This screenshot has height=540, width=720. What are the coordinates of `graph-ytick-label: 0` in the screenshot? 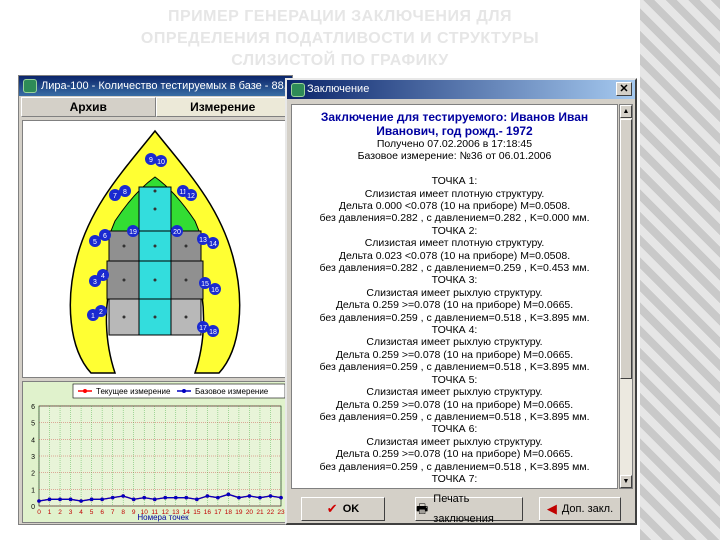 It's located at (33, 507).